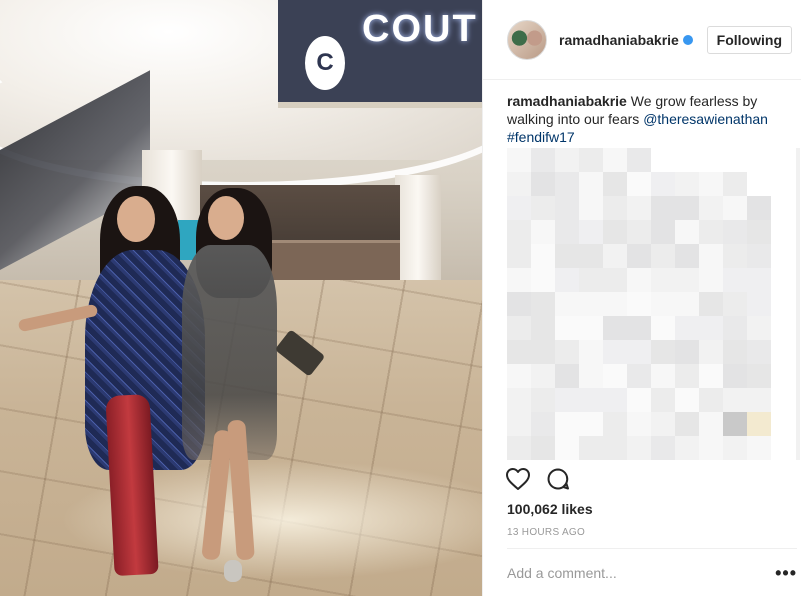 This screenshot has width=801, height=596. What do you see at coordinates (546, 532) in the screenshot?
I see `post-timestamp: 13 HOURS AGO` at bounding box center [546, 532].